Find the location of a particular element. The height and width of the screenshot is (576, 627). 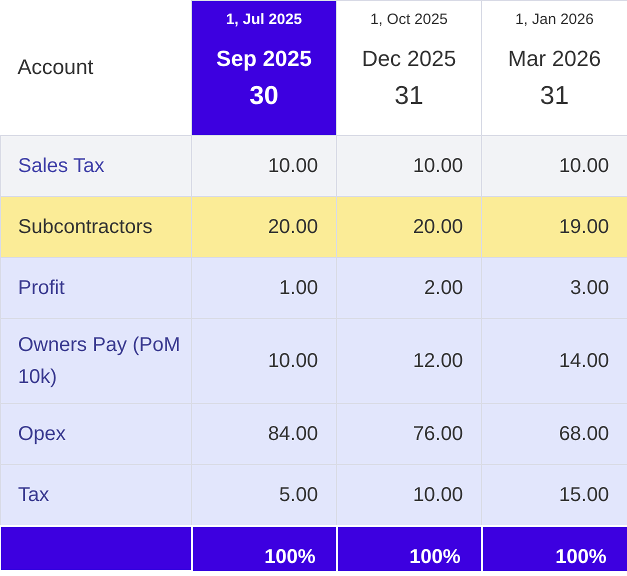

period-header: 1, Jan 2026 Mar 2026 31 is located at coordinates (554, 68).